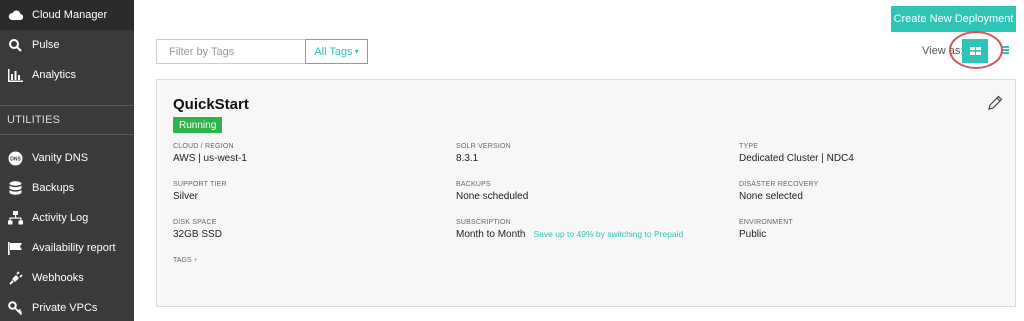 Image resolution: width=1024 pixels, height=321 pixels. What do you see at coordinates (467, 158) in the screenshot?
I see `field-value: 8.3.1` at bounding box center [467, 158].